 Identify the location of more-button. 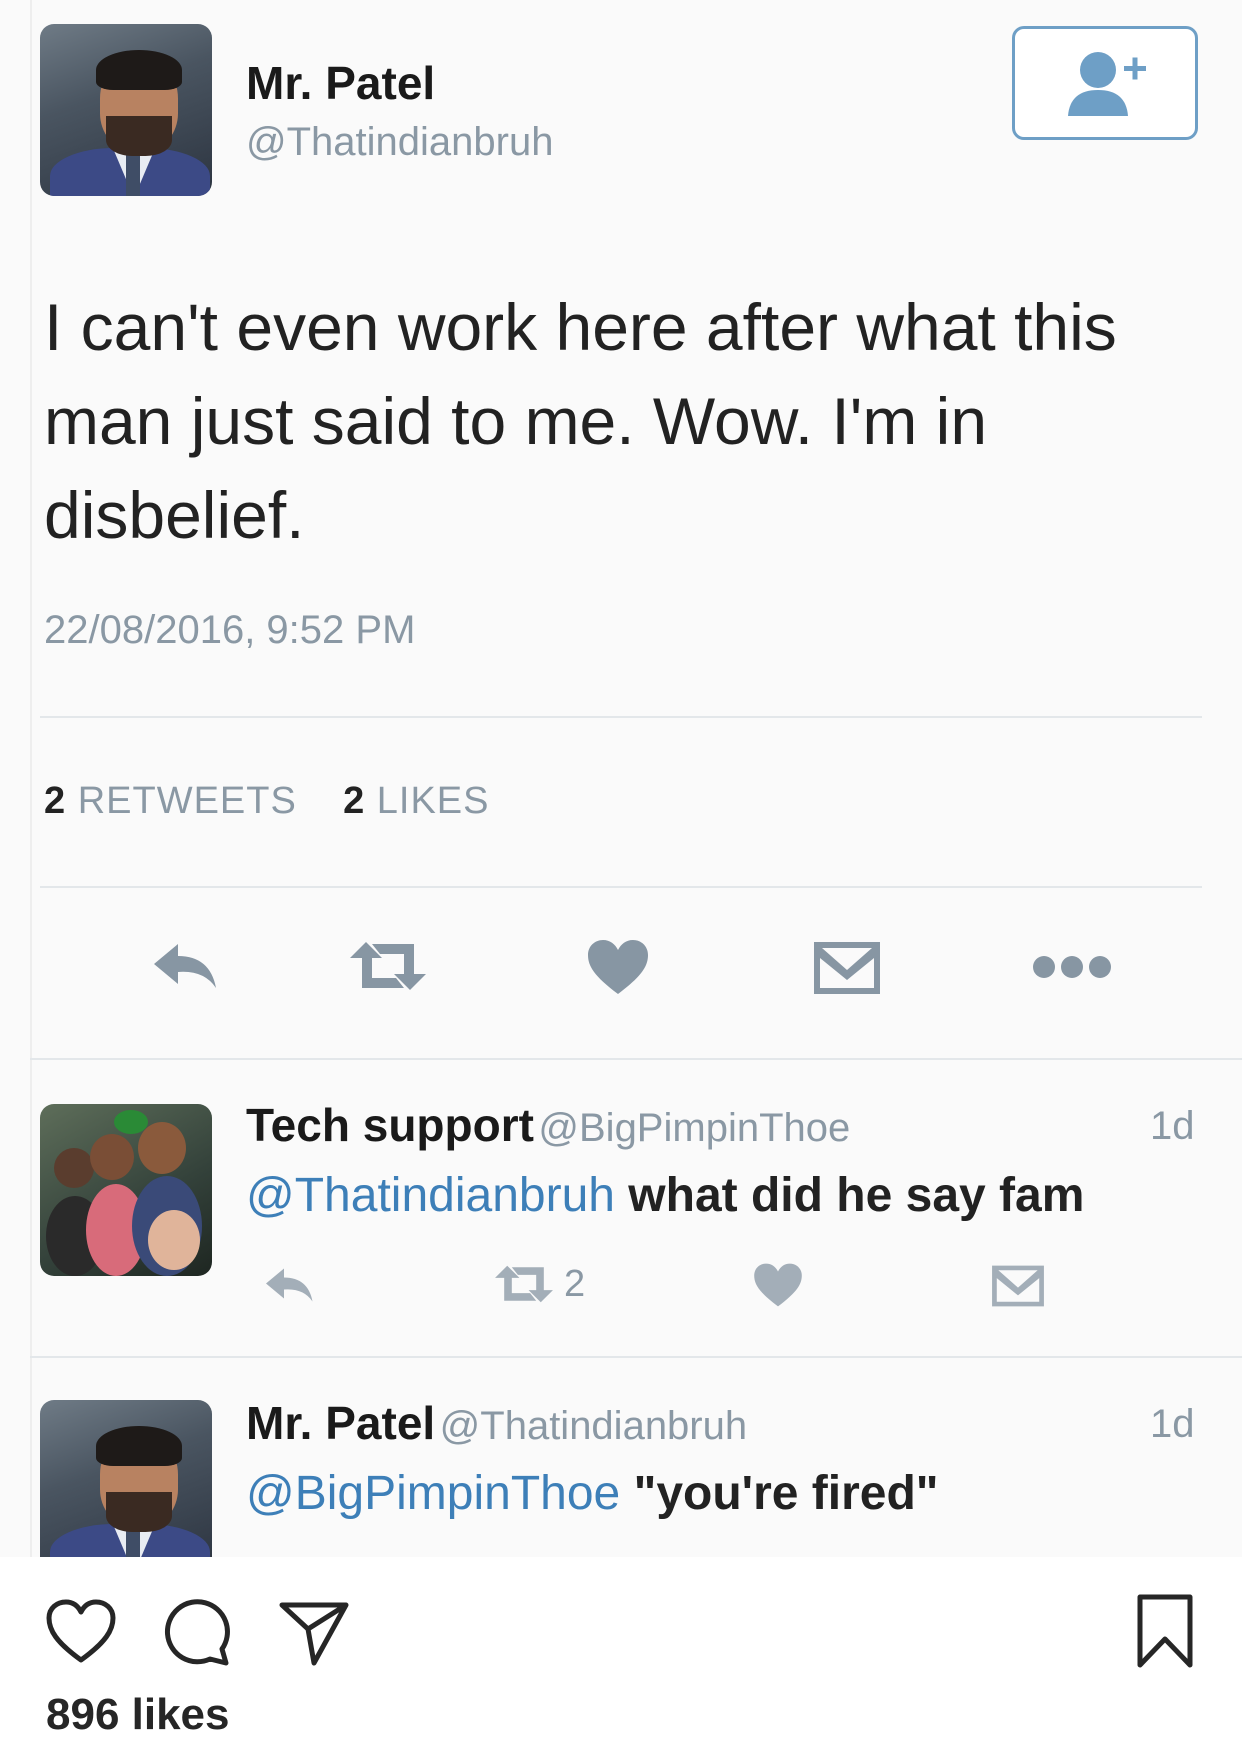
(1072, 967).